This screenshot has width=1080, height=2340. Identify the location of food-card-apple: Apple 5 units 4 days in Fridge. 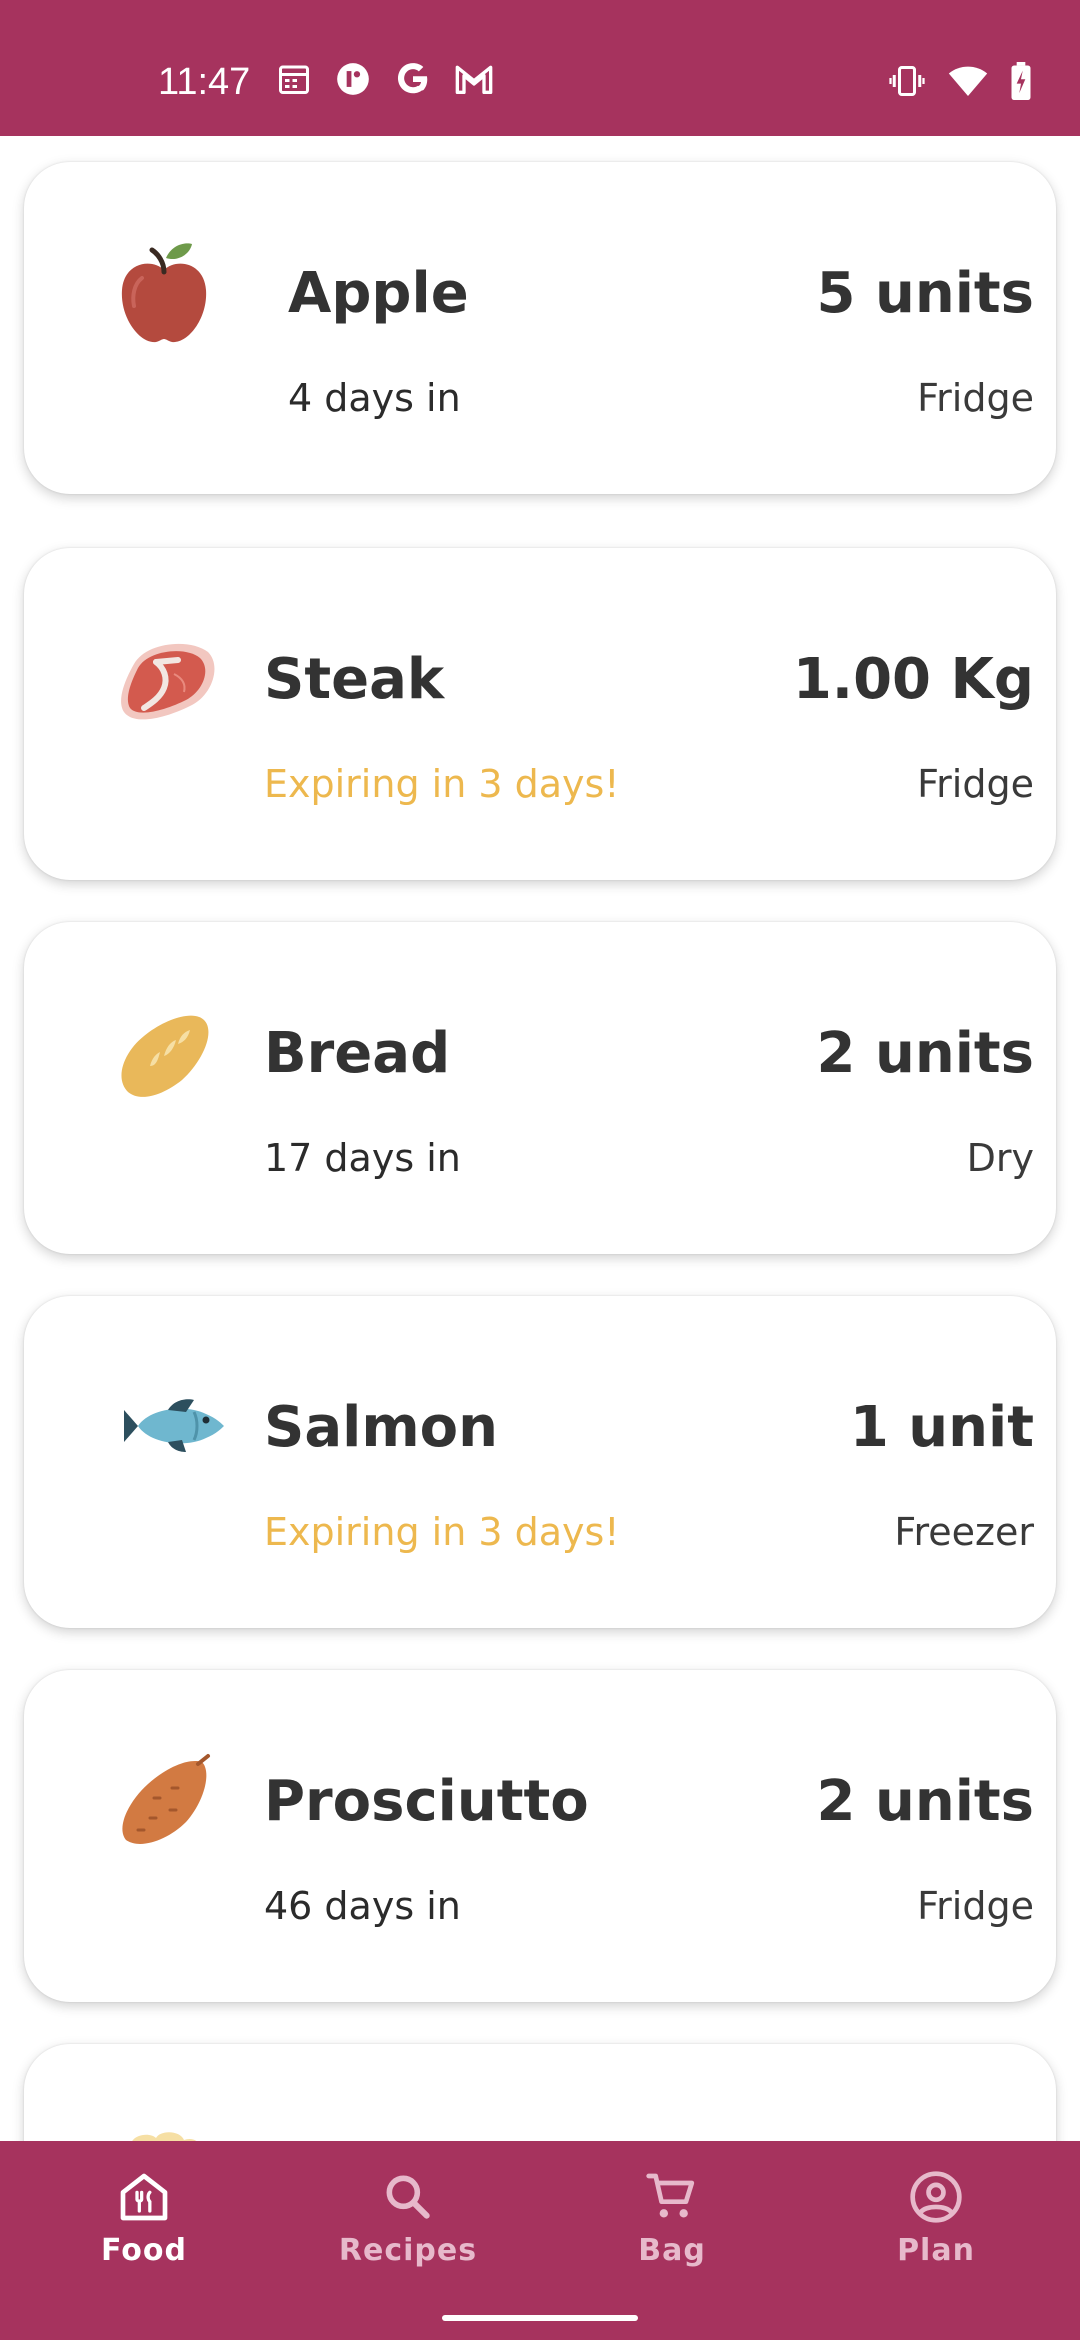
(540, 328).